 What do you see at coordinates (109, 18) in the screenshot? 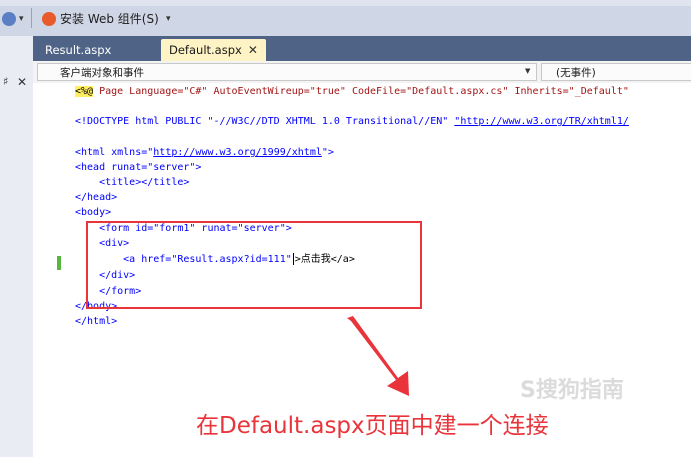
I see `install-web-components-button: 安装 Web 组件(S)` at bounding box center [109, 18].